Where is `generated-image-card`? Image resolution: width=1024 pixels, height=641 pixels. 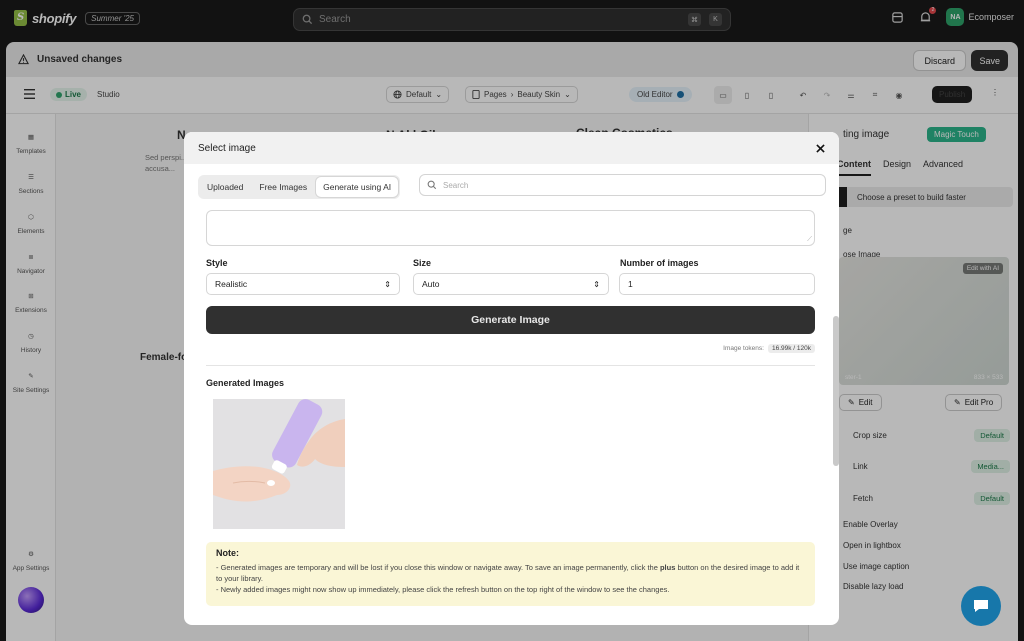 generated-image-card is located at coordinates (279, 464).